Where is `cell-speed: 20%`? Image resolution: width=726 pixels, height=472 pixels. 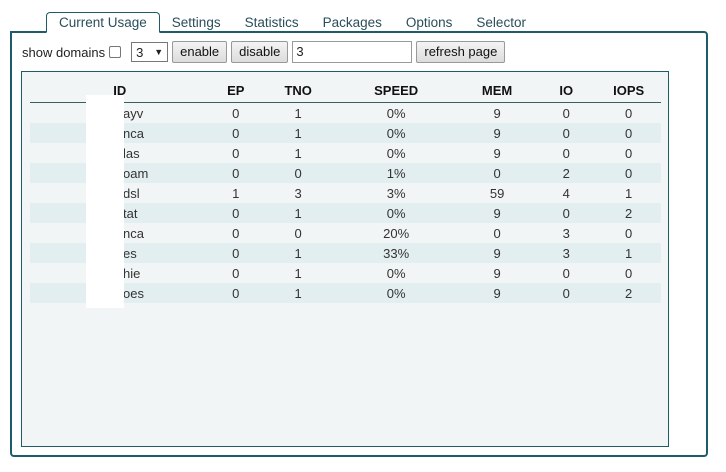
cell-speed: 20% is located at coordinates (396, 233).